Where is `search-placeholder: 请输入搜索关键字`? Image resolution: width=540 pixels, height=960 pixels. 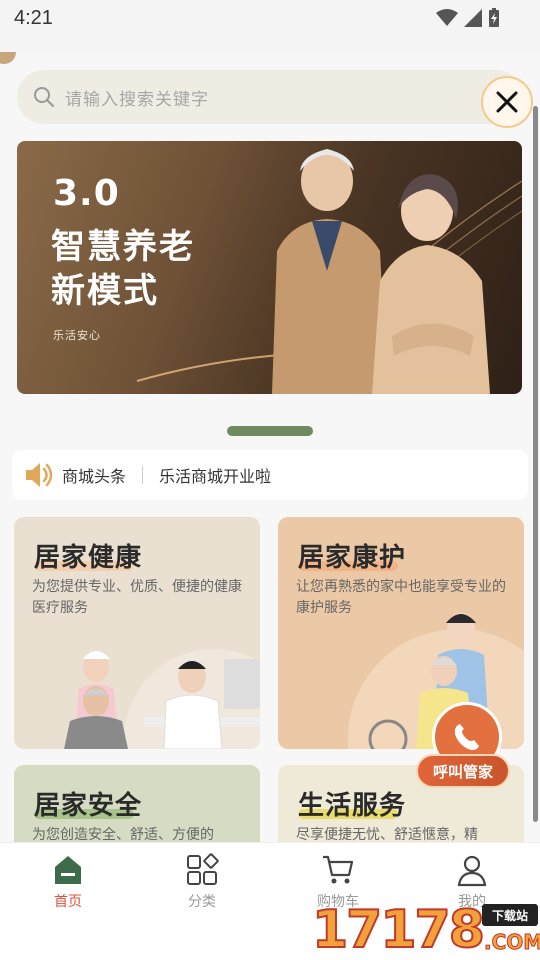
search-placeholder: 请输入搜索关键字 is located at coordinates (137, 97).